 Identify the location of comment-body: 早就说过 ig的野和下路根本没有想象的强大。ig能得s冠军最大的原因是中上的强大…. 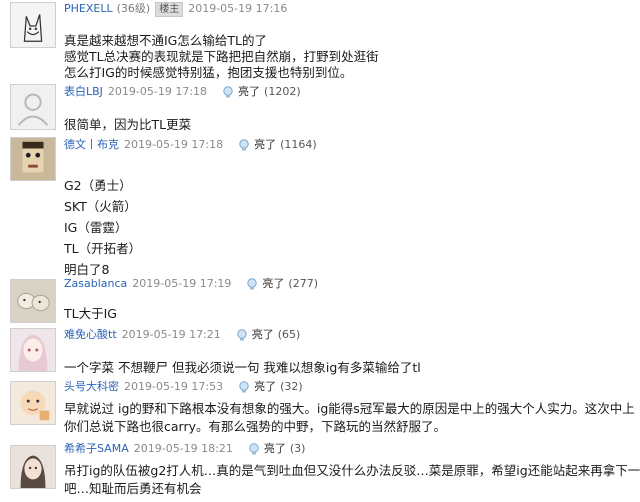
(352, 418).